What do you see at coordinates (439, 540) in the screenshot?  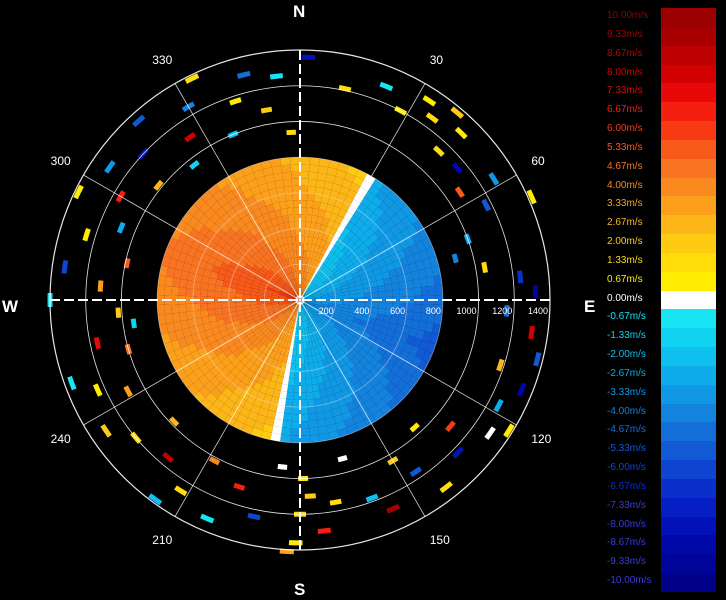 I see `bearing-label: 150` at bounding box center [439, 540].